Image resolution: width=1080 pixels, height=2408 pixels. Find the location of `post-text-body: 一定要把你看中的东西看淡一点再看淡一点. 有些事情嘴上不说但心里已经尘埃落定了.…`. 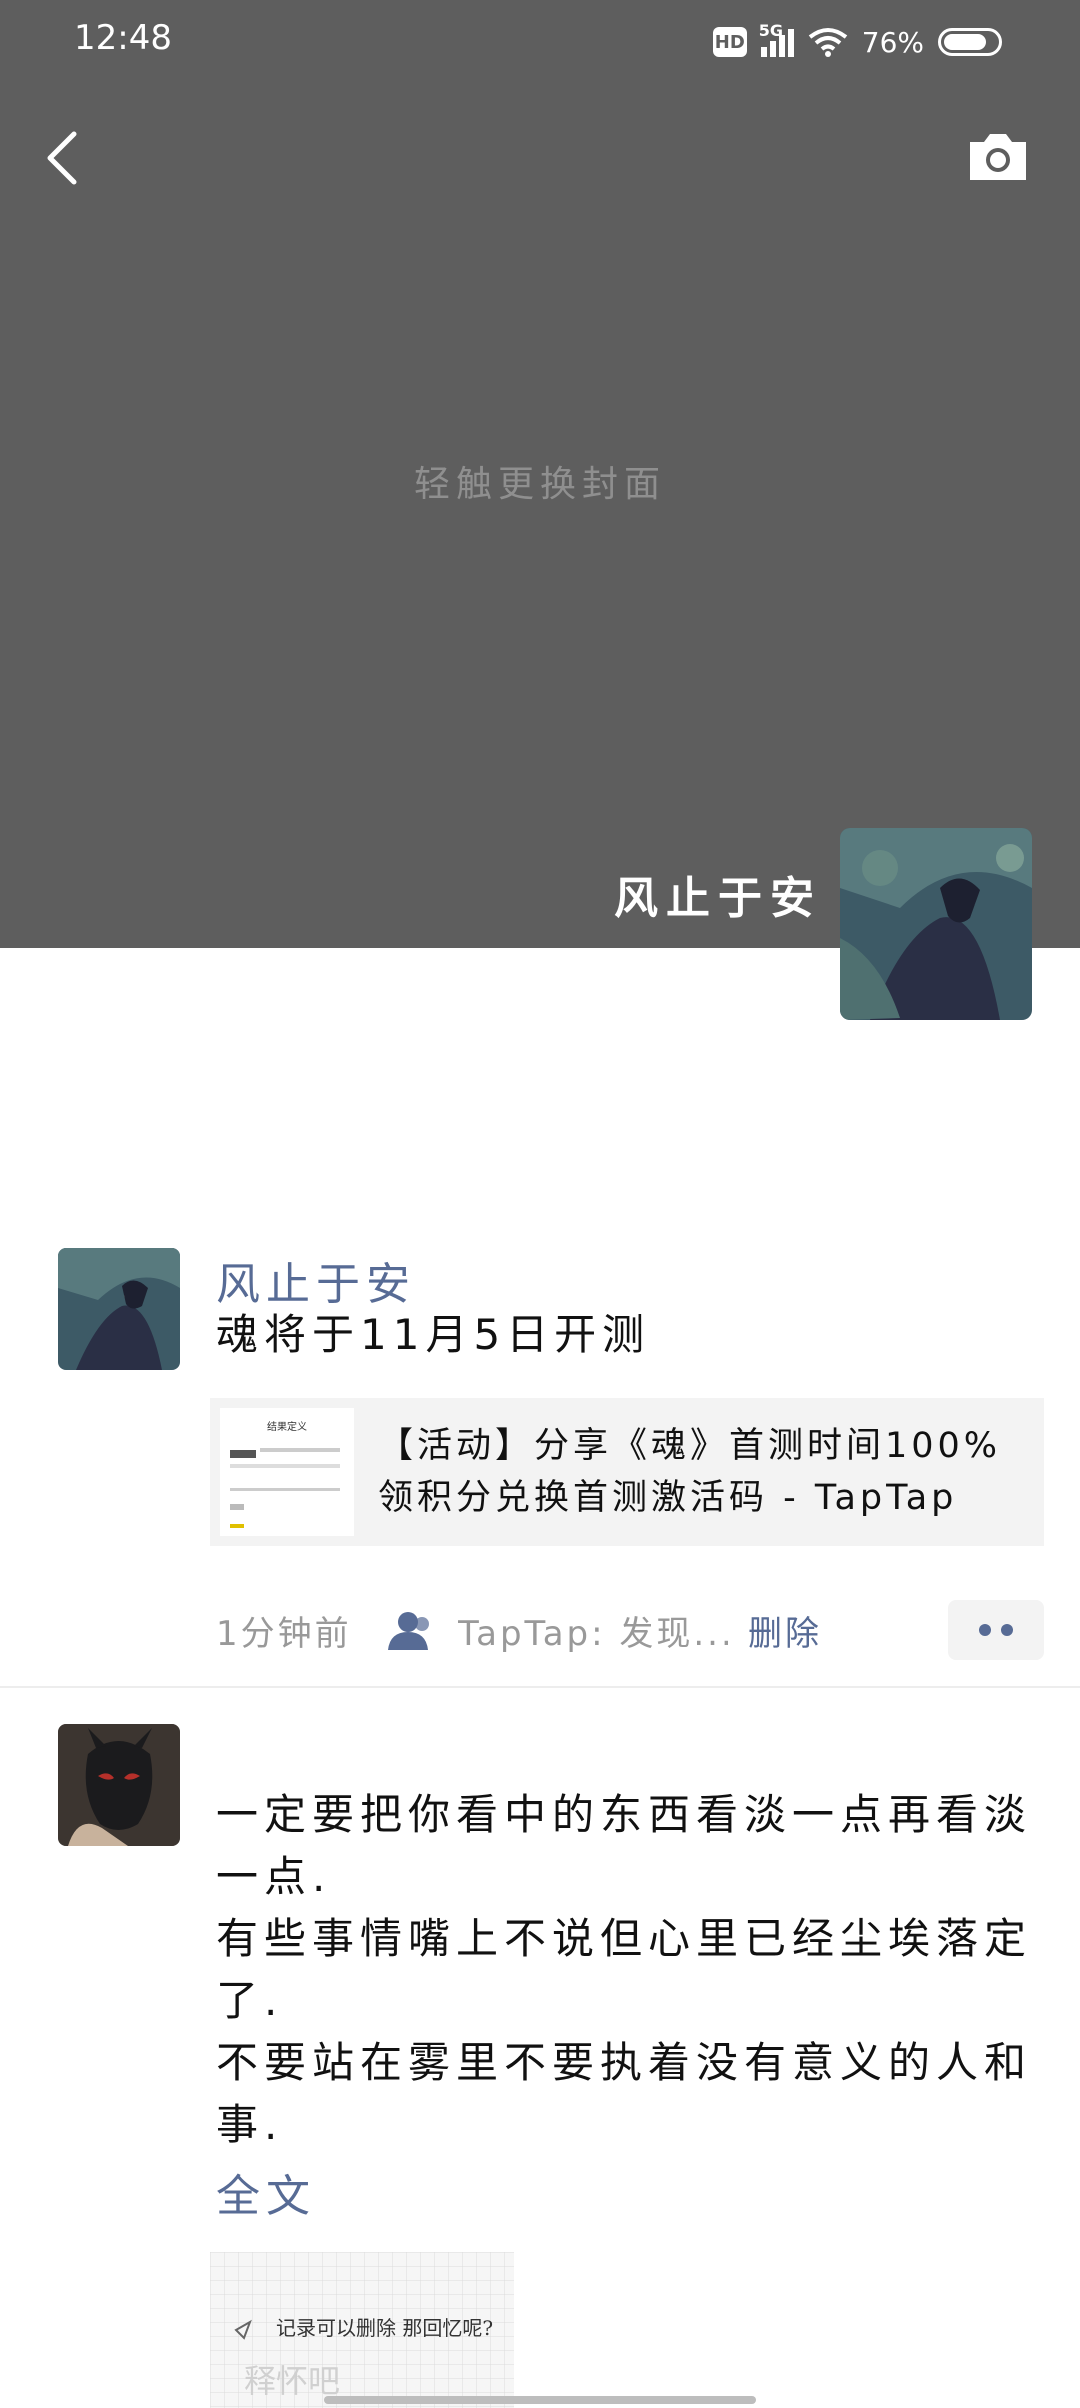

post-text-body: 一定要把你看中的东西看淡一点再看淡一点. 有些事情嘴上不说但心里已经尘埃落定了.… is located at coordinates (626, 1970).